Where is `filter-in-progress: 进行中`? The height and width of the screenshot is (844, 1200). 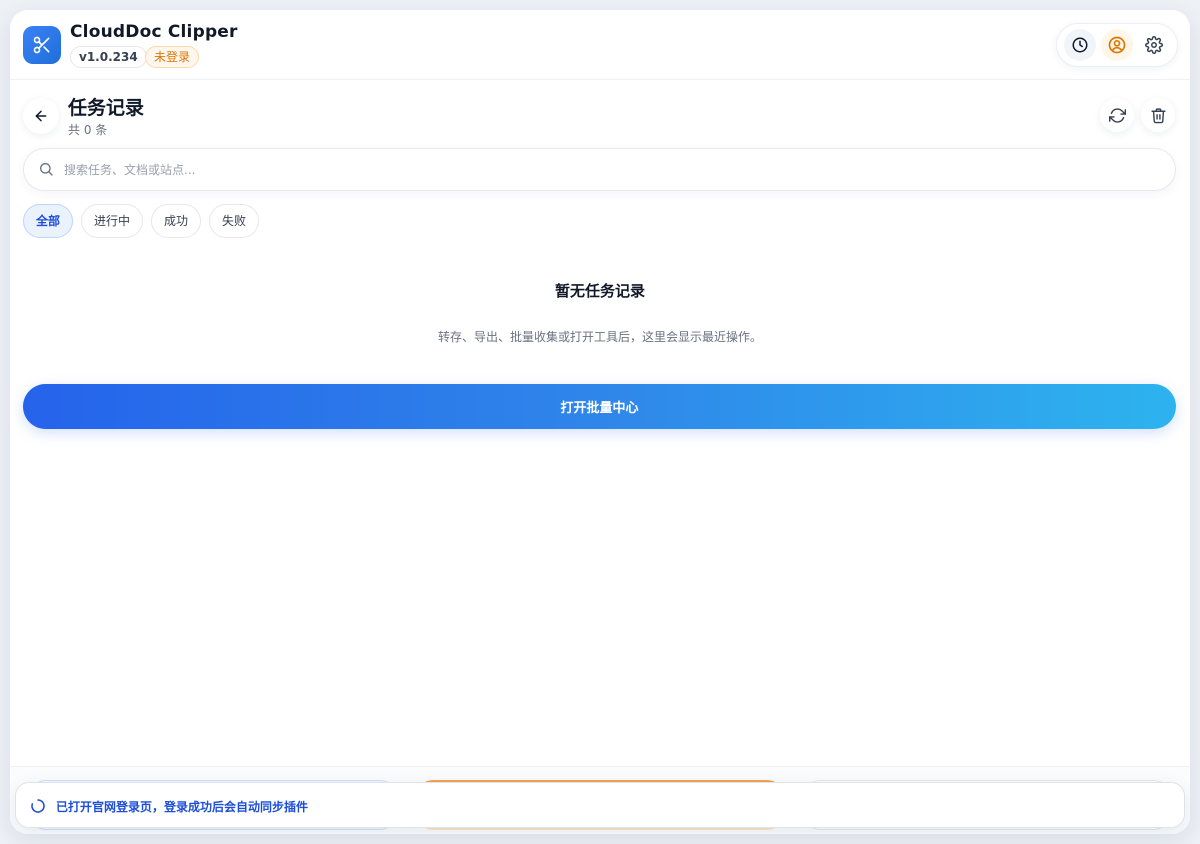 filter-in-progress: 进行中 is located at coordinates (112, 221).